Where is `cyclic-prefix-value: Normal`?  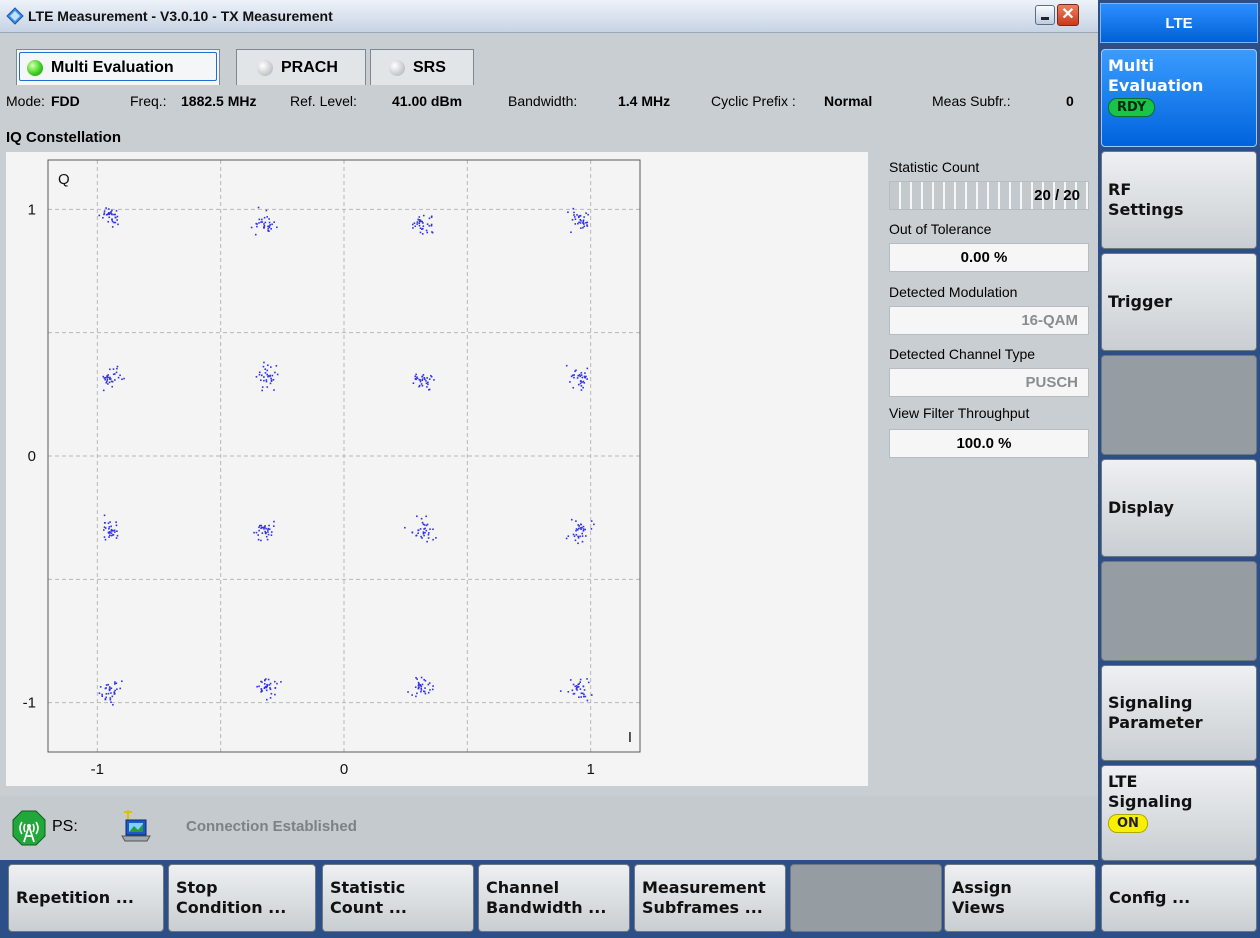
cyclic-prefix-value: Normal is located at coordinates (848, 101).